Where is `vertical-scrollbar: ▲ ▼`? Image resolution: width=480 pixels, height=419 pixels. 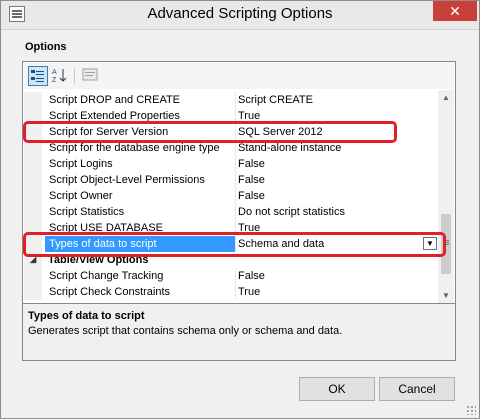
vertical-scrollbar: ▲ ▼ is located at coordinates (446, 197).